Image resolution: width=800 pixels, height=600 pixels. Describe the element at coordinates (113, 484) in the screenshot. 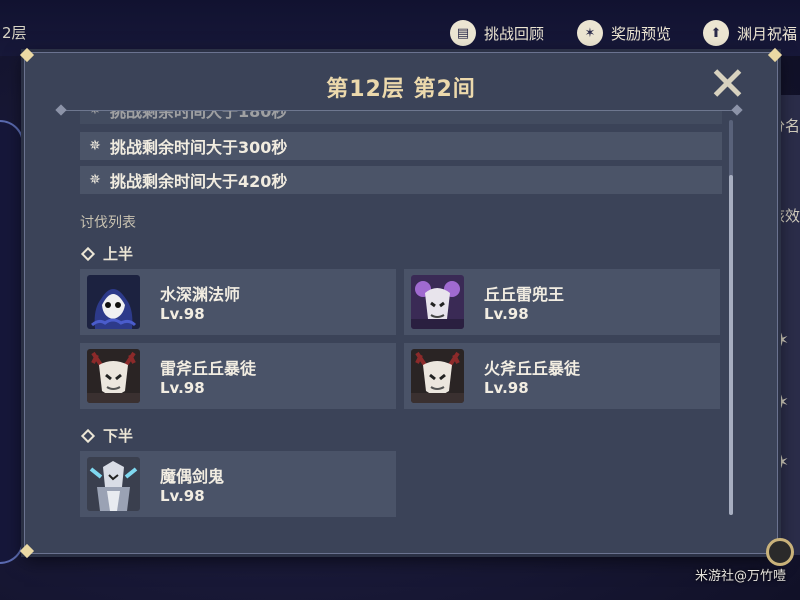

I see `maguu-kenki-portrait` at that location.